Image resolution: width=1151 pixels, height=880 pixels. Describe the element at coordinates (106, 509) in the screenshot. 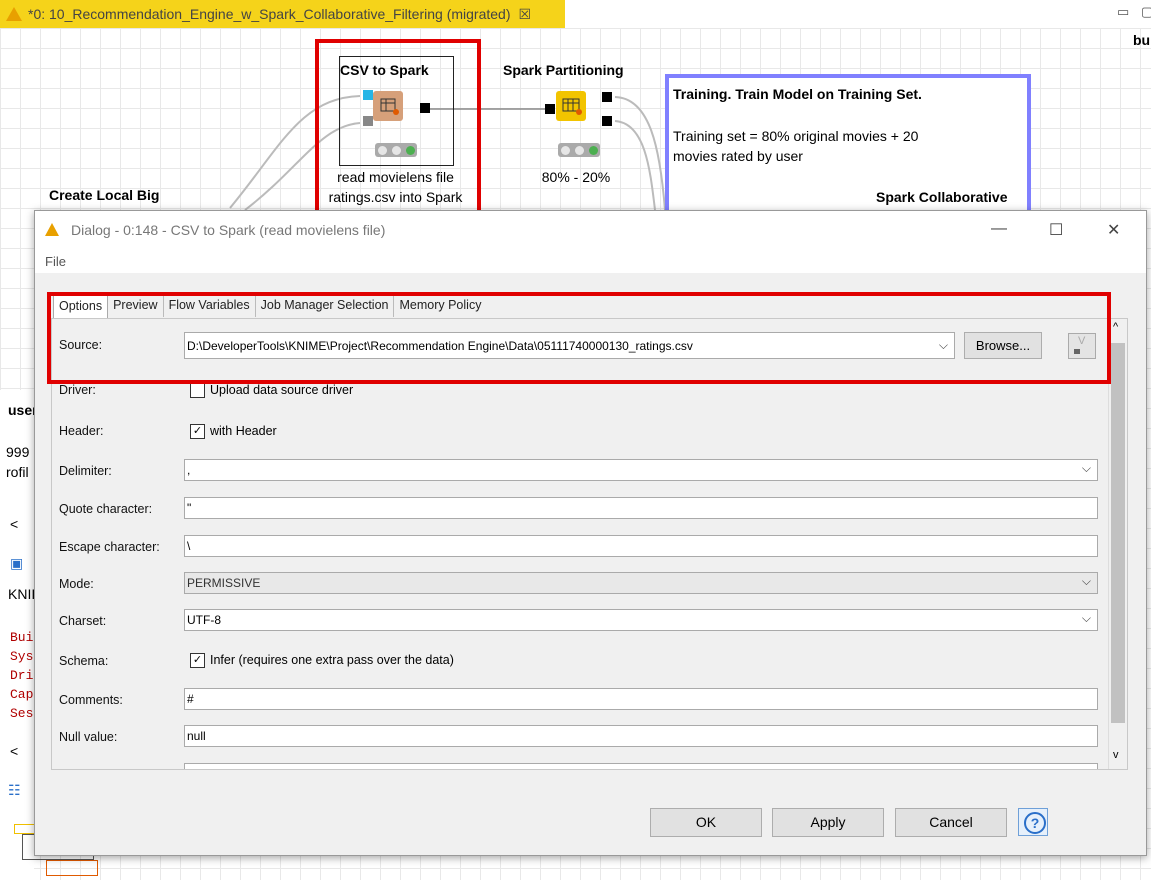

I see `quote-label: Quote character:` at that location.